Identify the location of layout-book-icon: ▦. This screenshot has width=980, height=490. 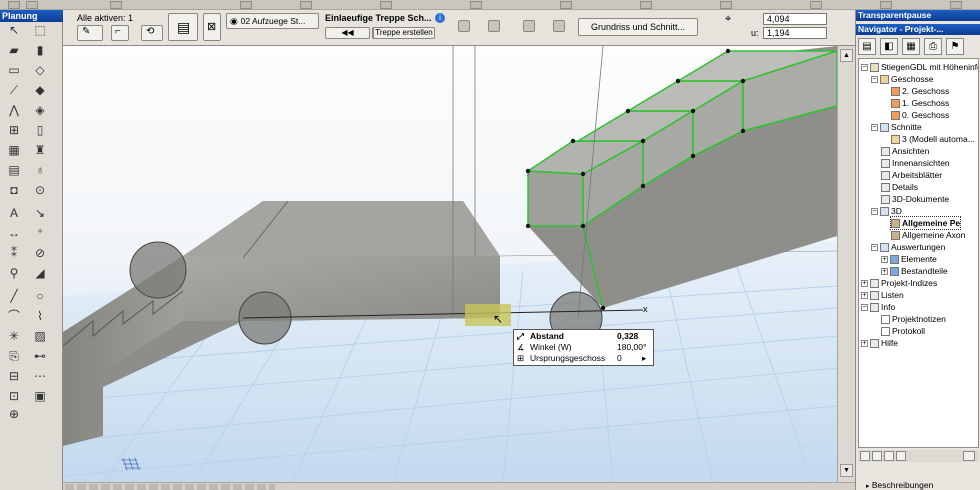
(911, 46).